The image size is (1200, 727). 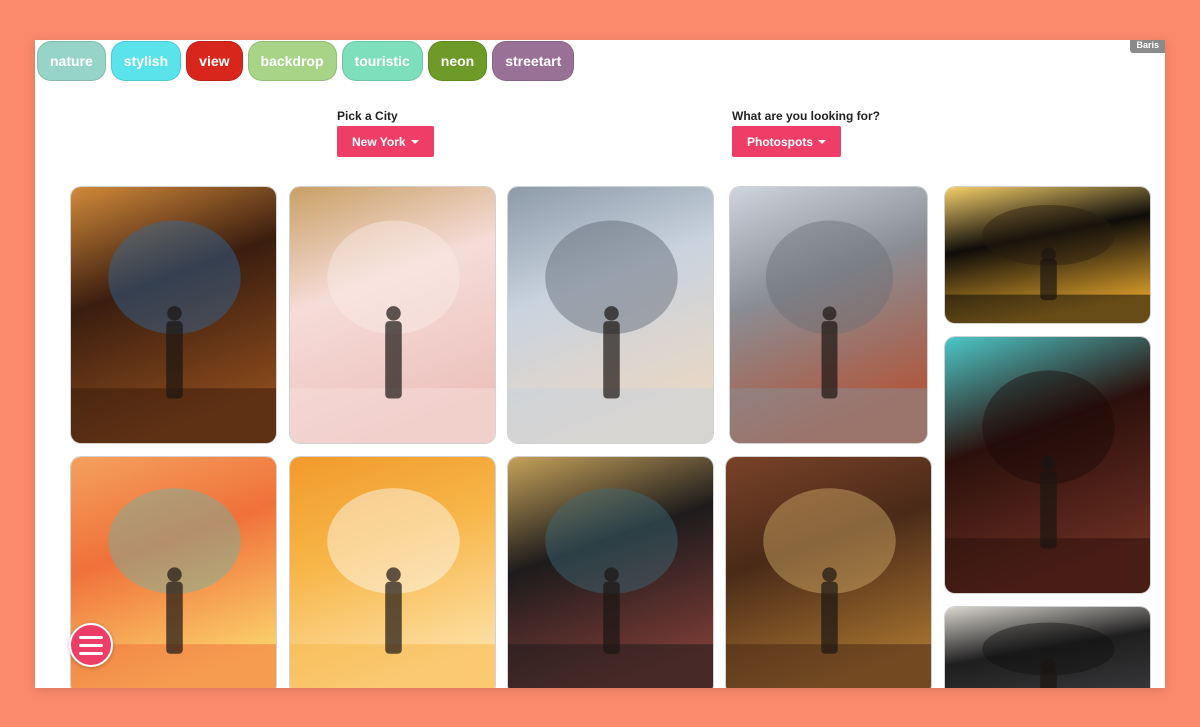 What do you see at coordinates (382, 61) in the screenshot?
I see `tag-touristic: touristic` at bounding box center [382, 61].